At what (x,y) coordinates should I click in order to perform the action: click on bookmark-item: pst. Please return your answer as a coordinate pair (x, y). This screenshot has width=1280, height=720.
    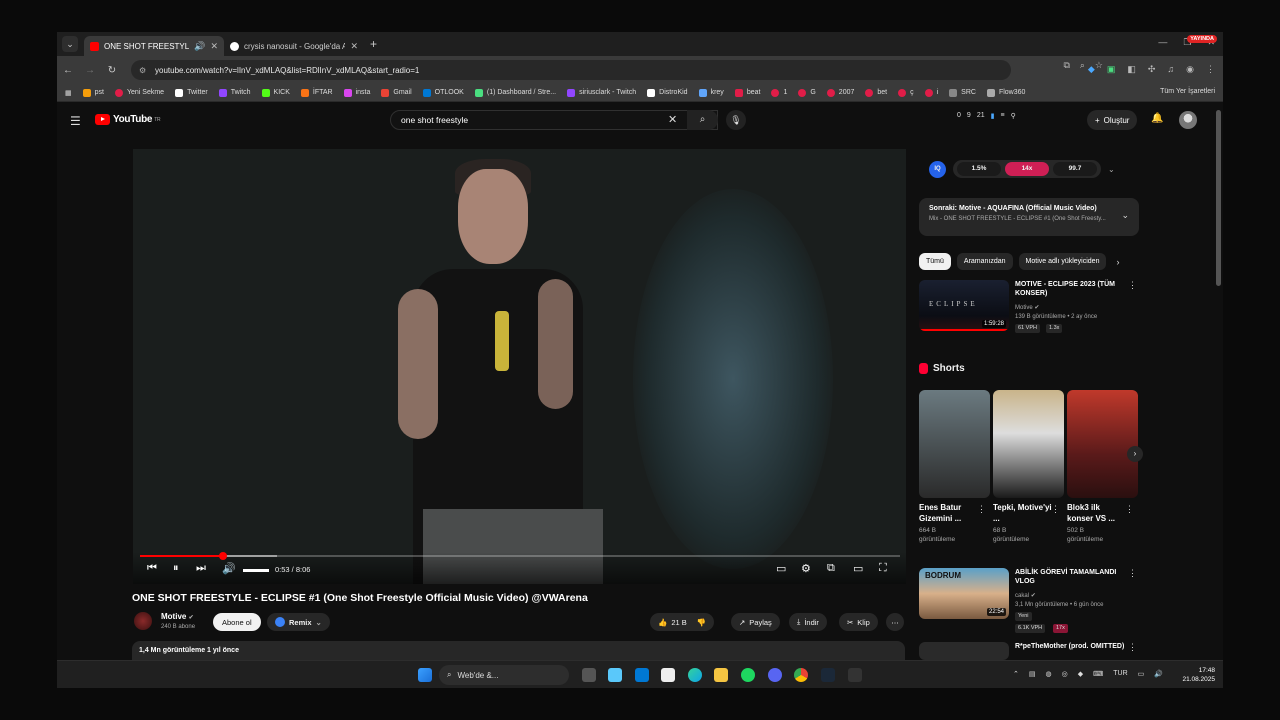
    Looking at the image, I should click on (93, 92).